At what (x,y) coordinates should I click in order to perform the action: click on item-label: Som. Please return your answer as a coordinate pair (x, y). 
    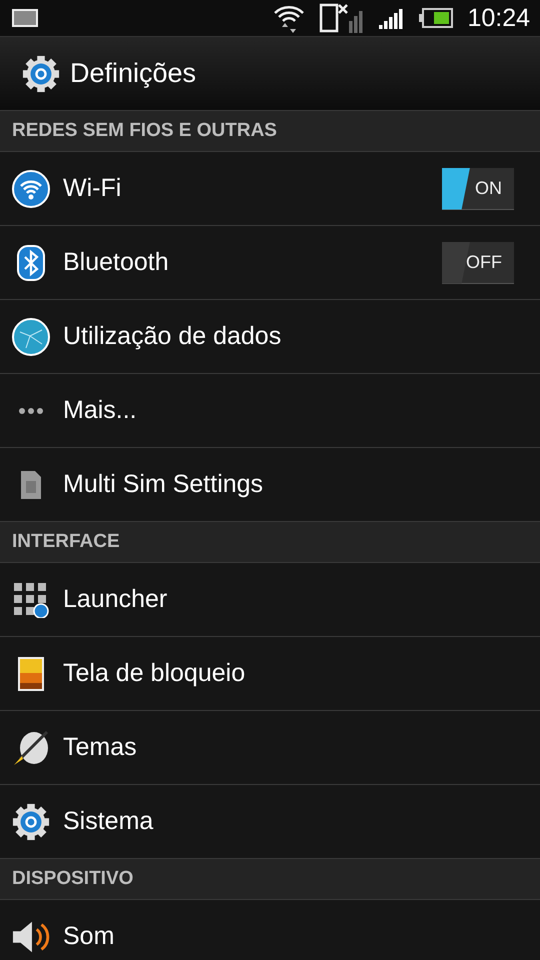
    Looking at the image, I should click on (89, 936).